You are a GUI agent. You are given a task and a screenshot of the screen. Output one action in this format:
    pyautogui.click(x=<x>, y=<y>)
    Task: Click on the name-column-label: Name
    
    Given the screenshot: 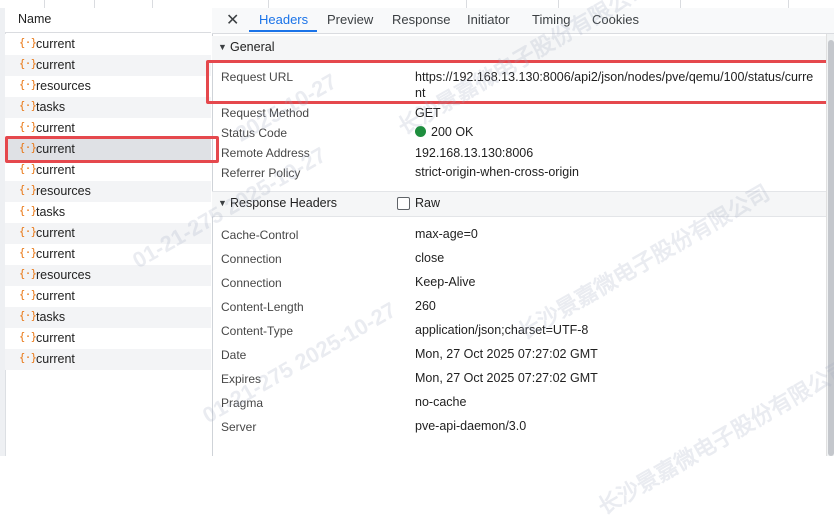 What is the action you would take?
    pyautogui.click(x=35, y=19)
    